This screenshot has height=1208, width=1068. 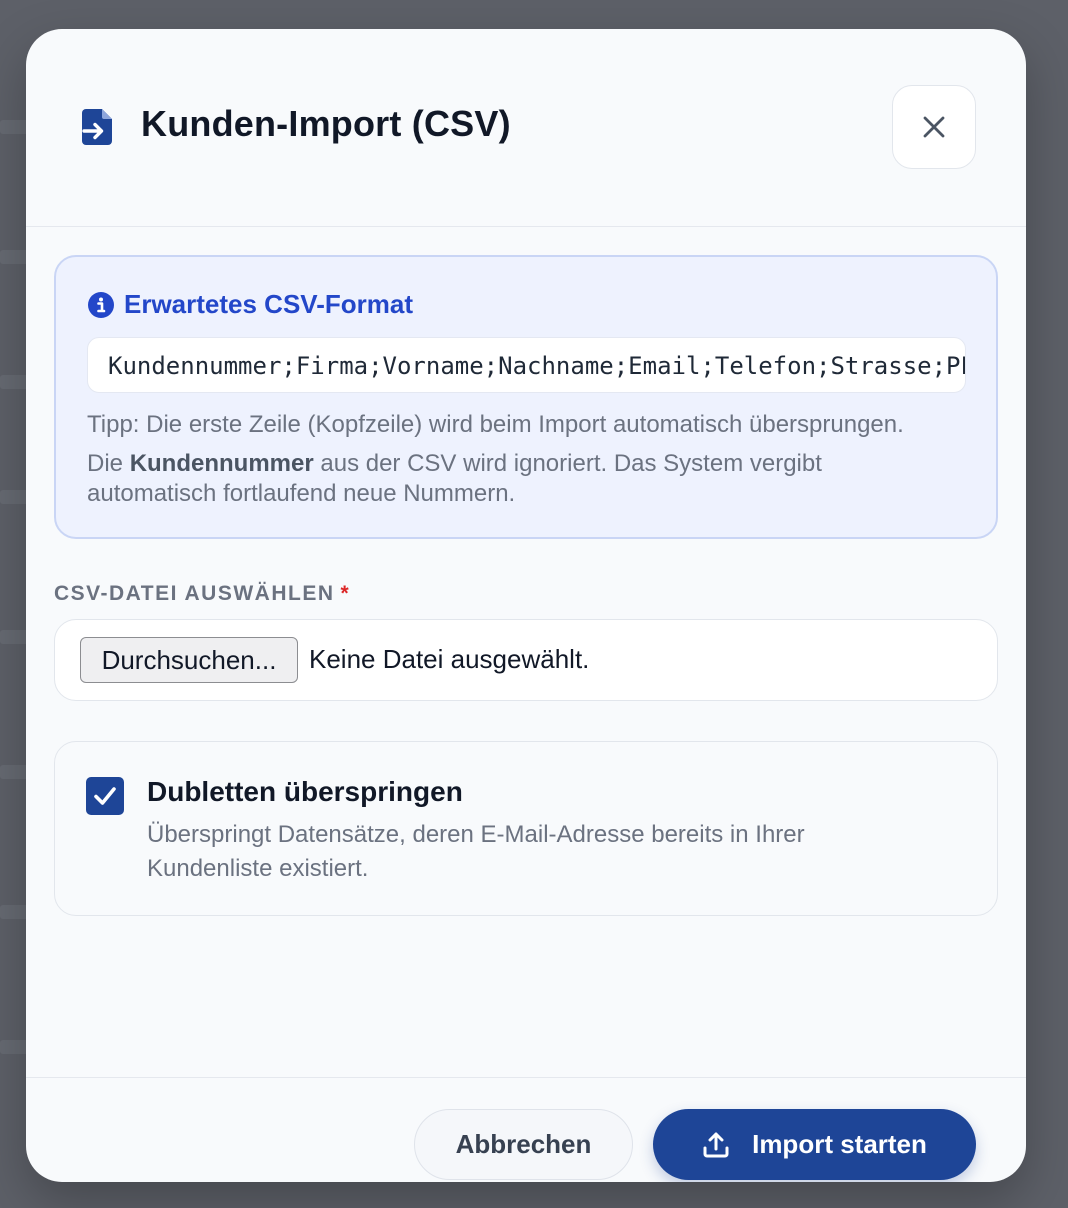 What do you see at coordinates (449, 659) in the screenshot?
I see `file-status-text: Keine Datei ausgewählt.` at bounding box center [449, 659].